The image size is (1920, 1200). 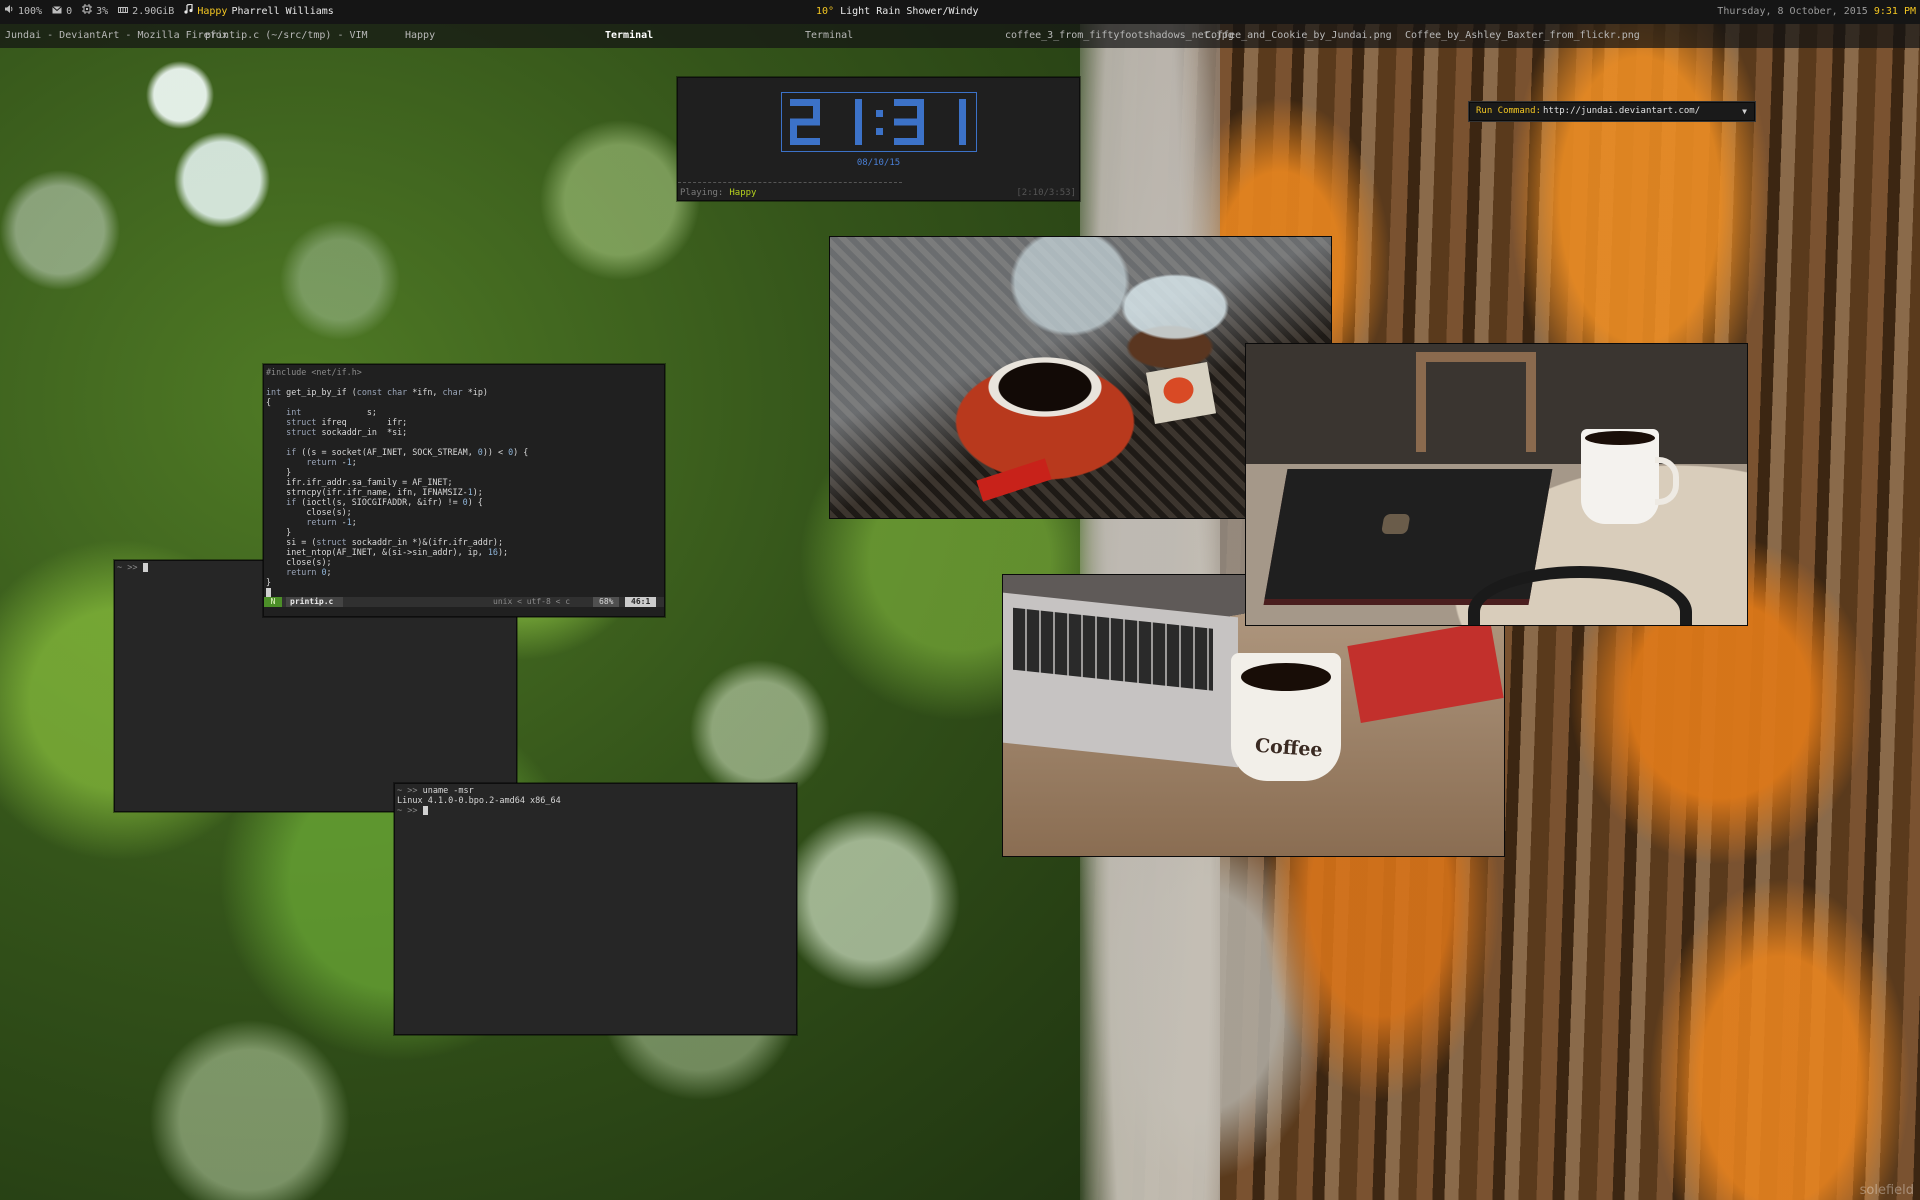 I want to click on memory-widget: 2.90GiB, so click(x=146, y=12).